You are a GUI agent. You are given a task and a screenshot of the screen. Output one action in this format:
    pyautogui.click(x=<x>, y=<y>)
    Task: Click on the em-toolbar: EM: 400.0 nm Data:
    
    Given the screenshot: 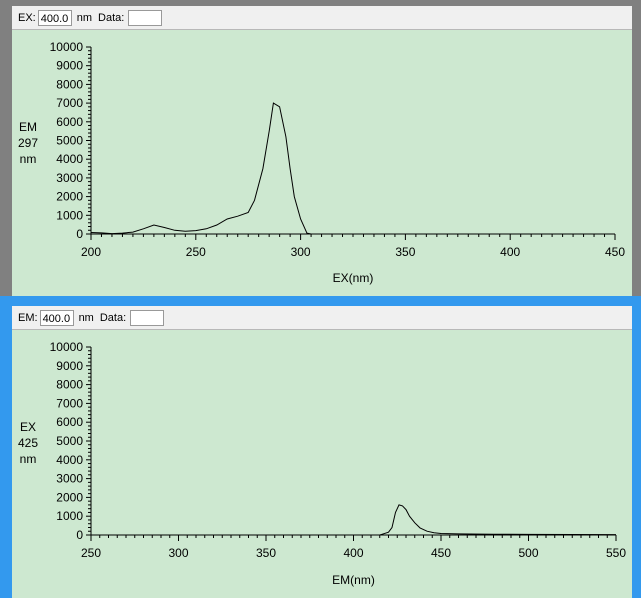 What is the action you would take?
    pyautogui.click(x=322, y=318)
    